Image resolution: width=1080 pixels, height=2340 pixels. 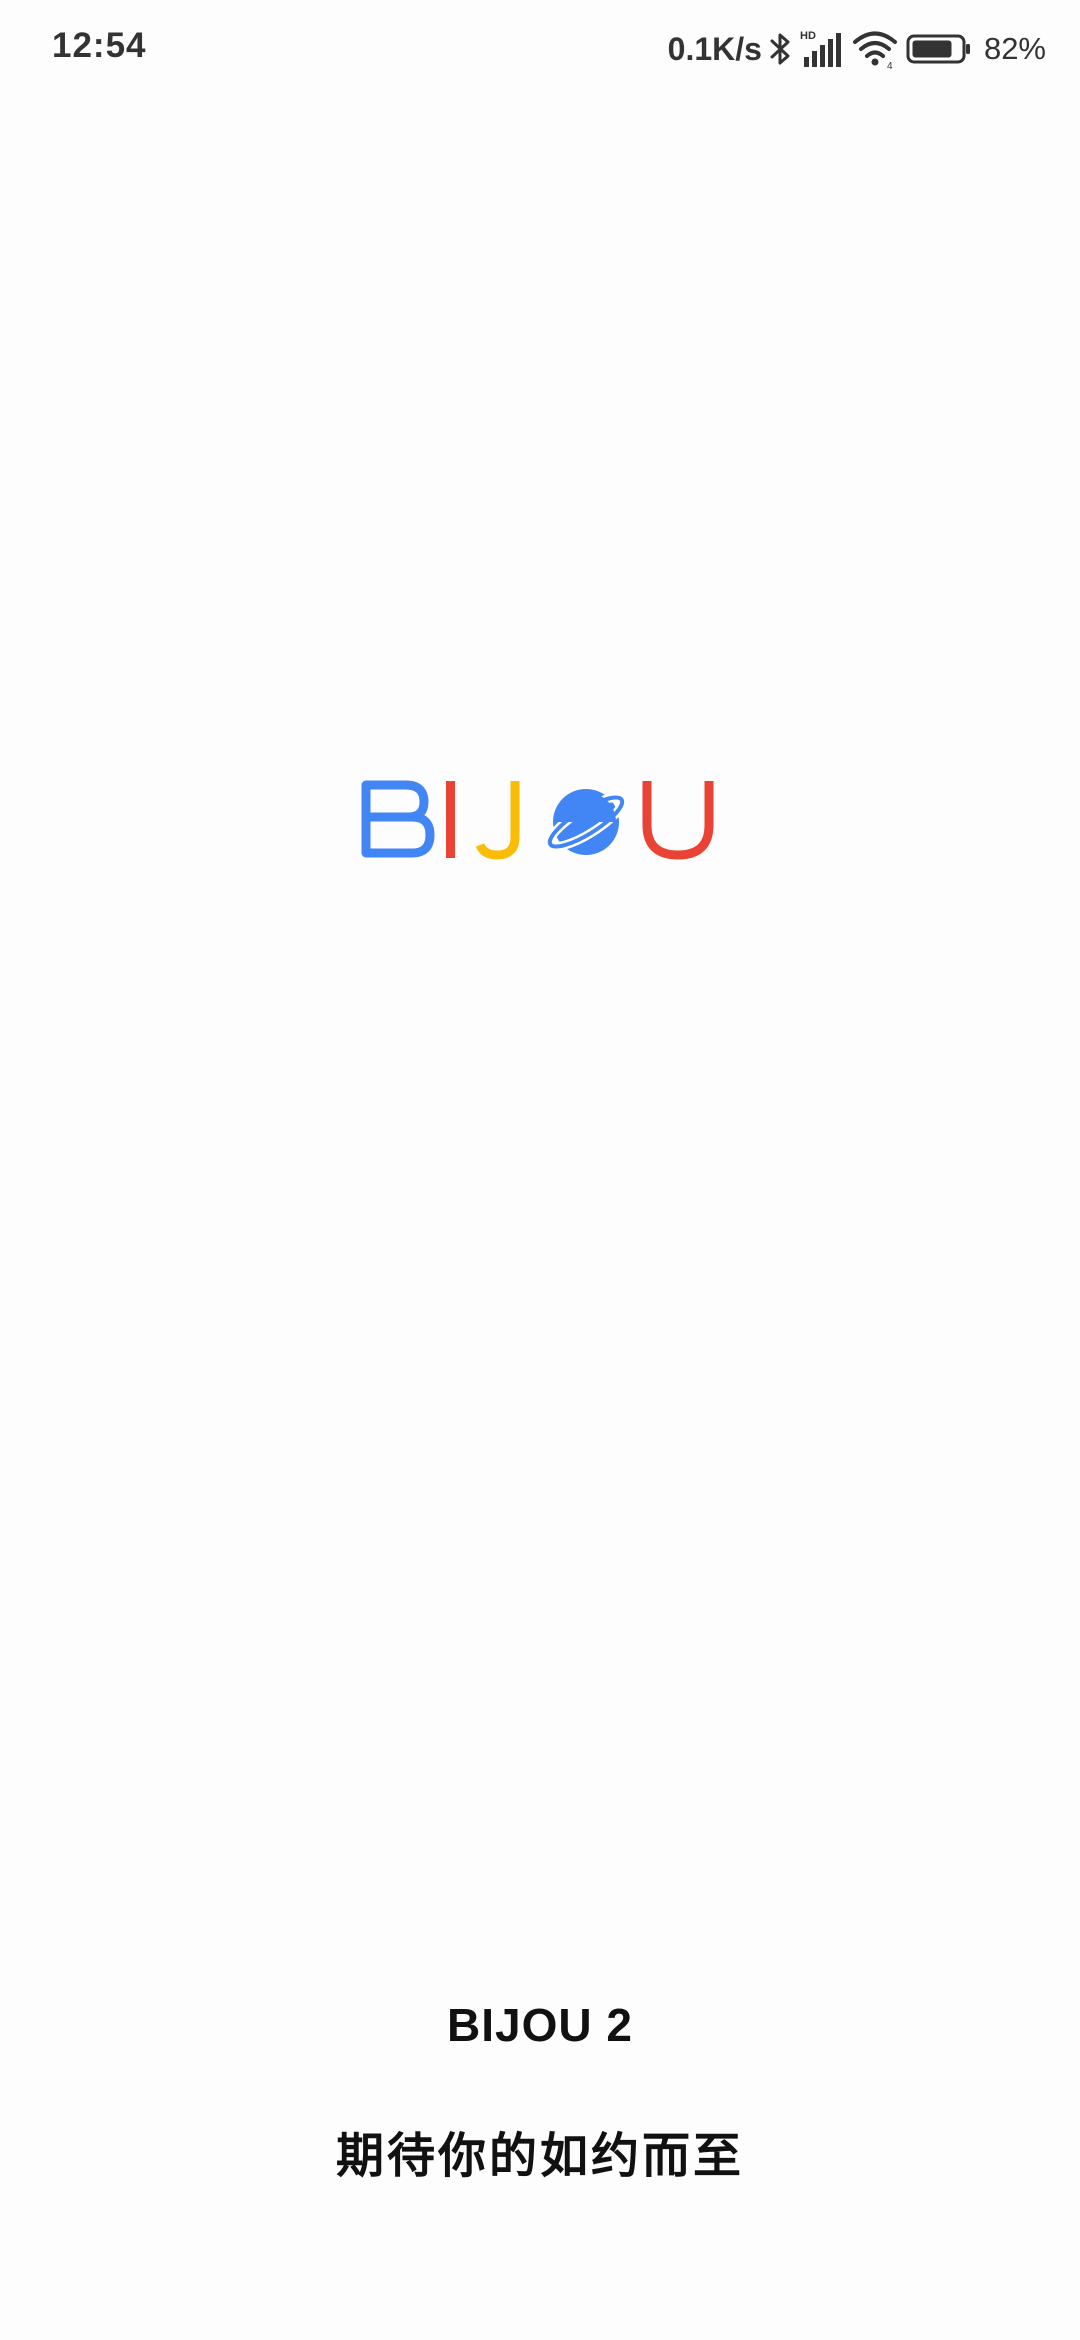 I want to click on svg-text: 4, so click(x=890, y=65).